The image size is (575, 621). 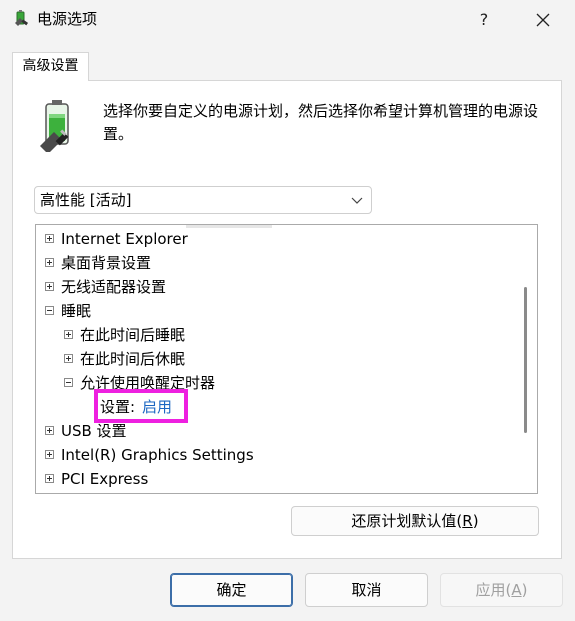 I want to click on tree-item-label: 在此时间后睡眠, so click(x=133, y=335).